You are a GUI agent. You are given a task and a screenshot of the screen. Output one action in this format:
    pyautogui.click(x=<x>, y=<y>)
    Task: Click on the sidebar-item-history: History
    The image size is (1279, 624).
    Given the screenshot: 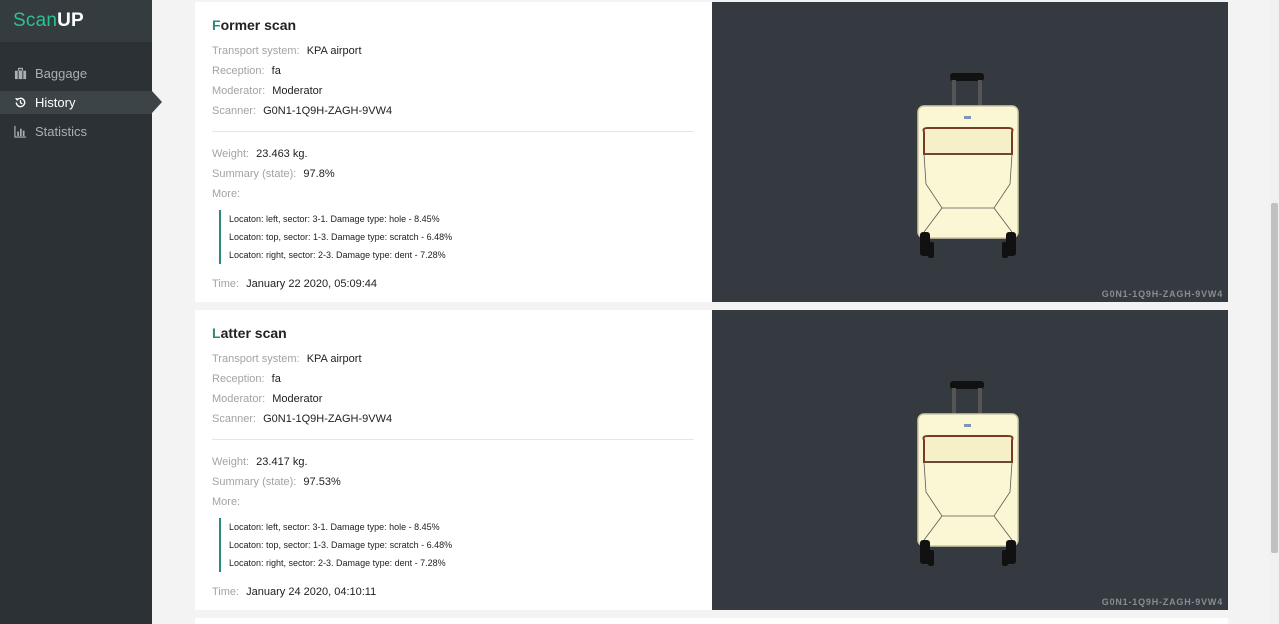 What is the action you would take?
    pyautogui.click(x=81, y=102)
    